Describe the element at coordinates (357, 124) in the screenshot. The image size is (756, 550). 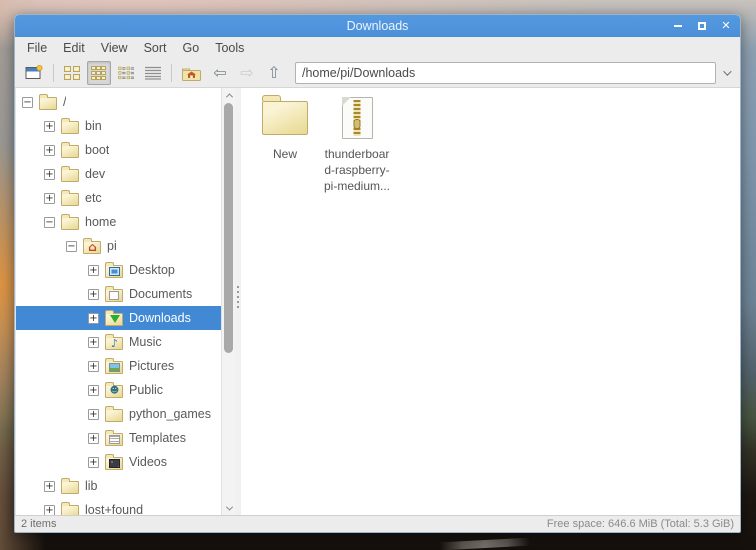
I see `zipper-pull-icon` at that location.